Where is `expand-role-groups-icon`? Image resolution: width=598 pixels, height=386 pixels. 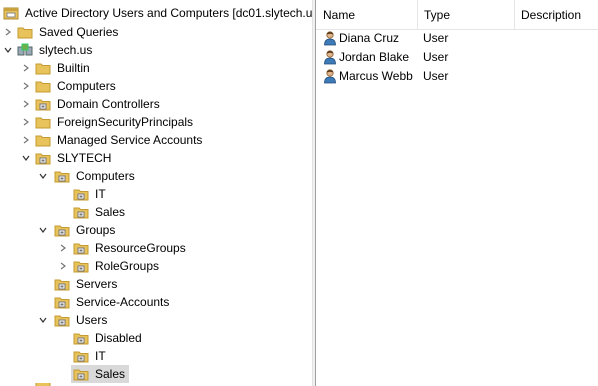
expand-role-groups-icon is located at coordinates (63, 266).